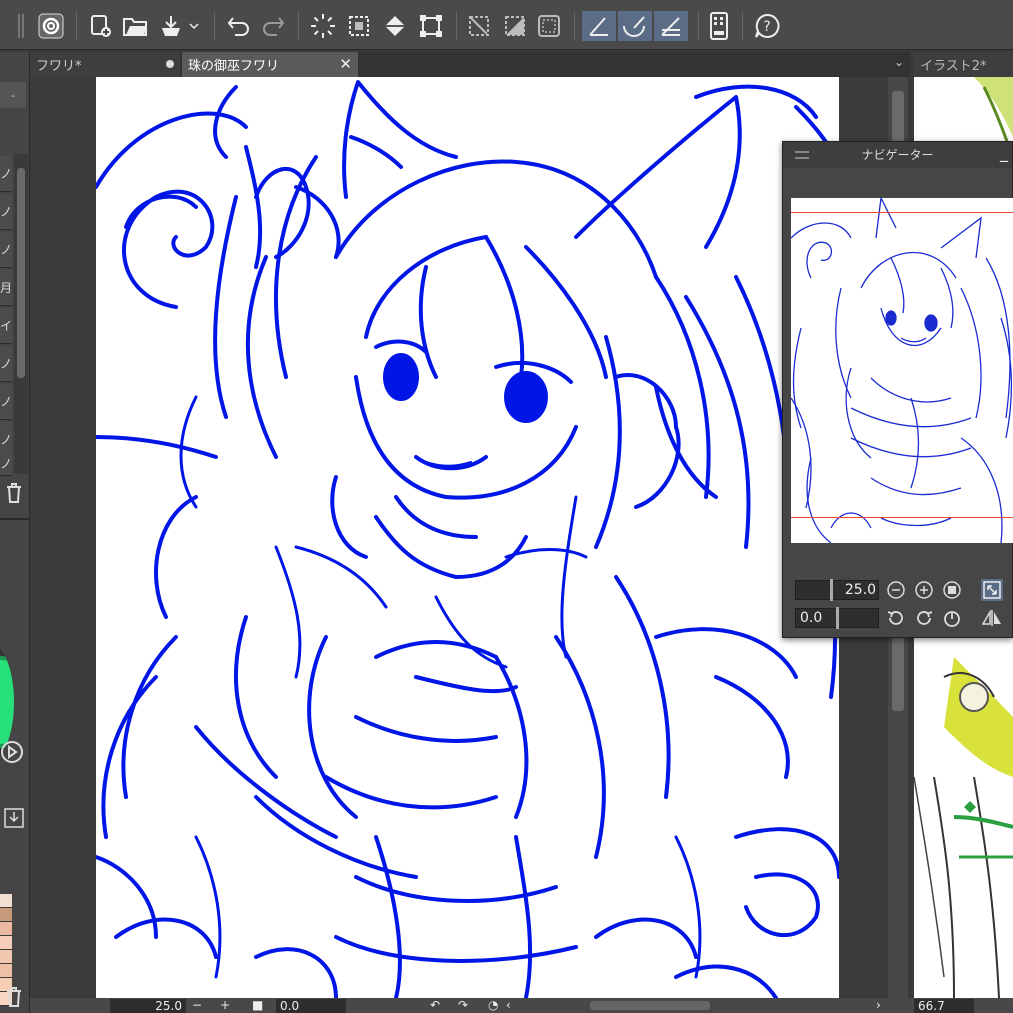  What do you see at coordinates (902, 606) in the screenshot?
I see `navigator-controls: 25.0 0.0` at bounding box center [902, 606].